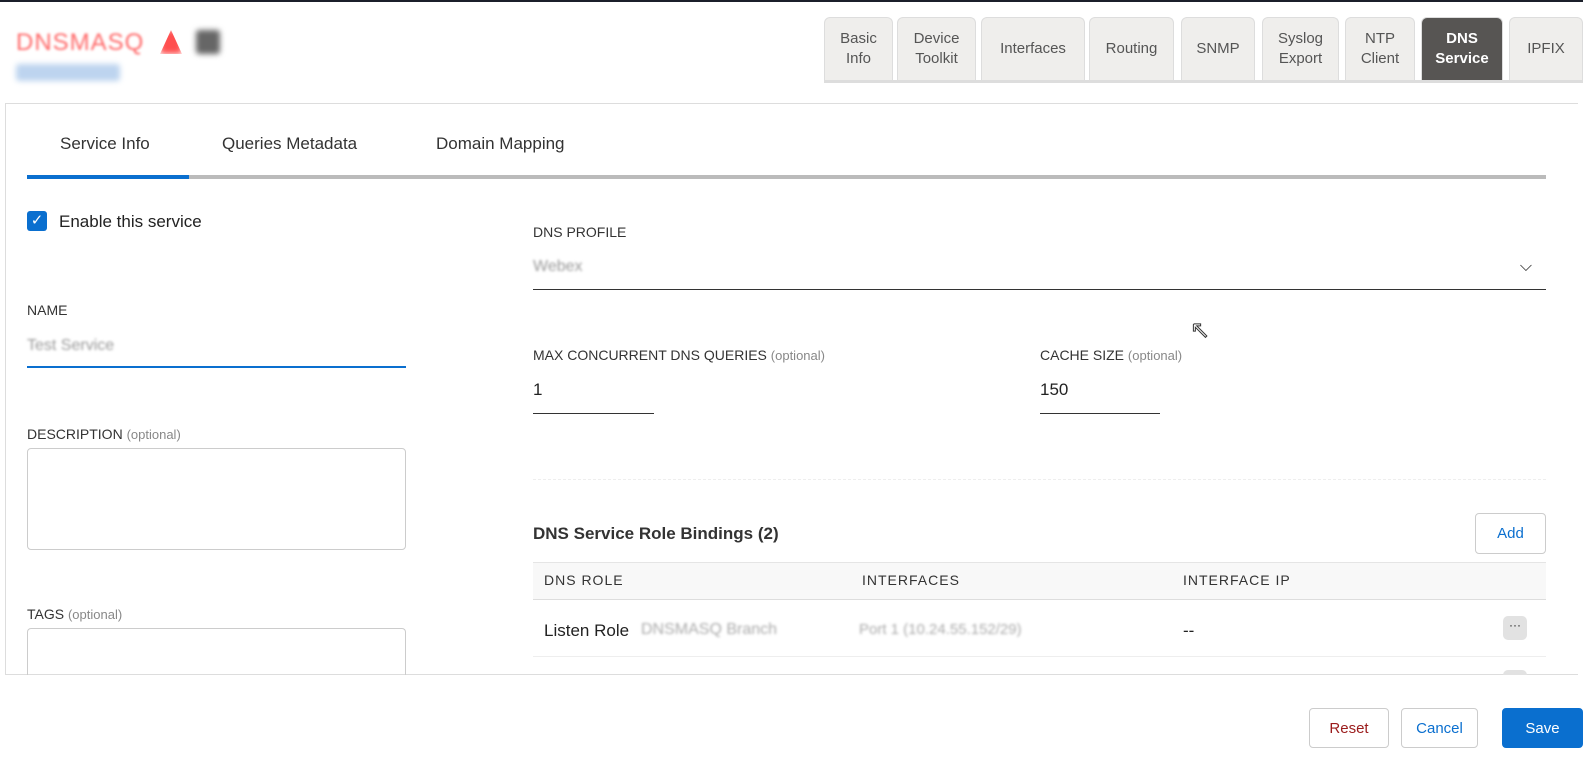 This screenshot has height=760, width=1583. I want to click on reset-button: Reset, so click(1349, 728).